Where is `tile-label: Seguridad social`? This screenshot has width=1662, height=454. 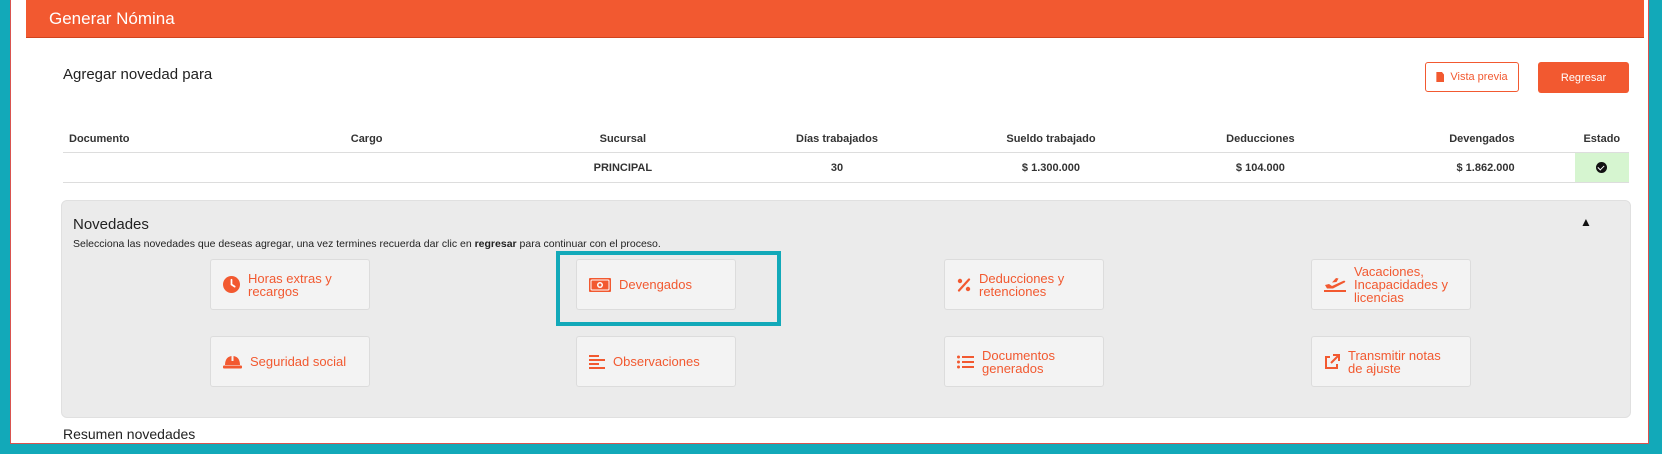
tile-label: Seguridad social is located at coordinates (298, 361).